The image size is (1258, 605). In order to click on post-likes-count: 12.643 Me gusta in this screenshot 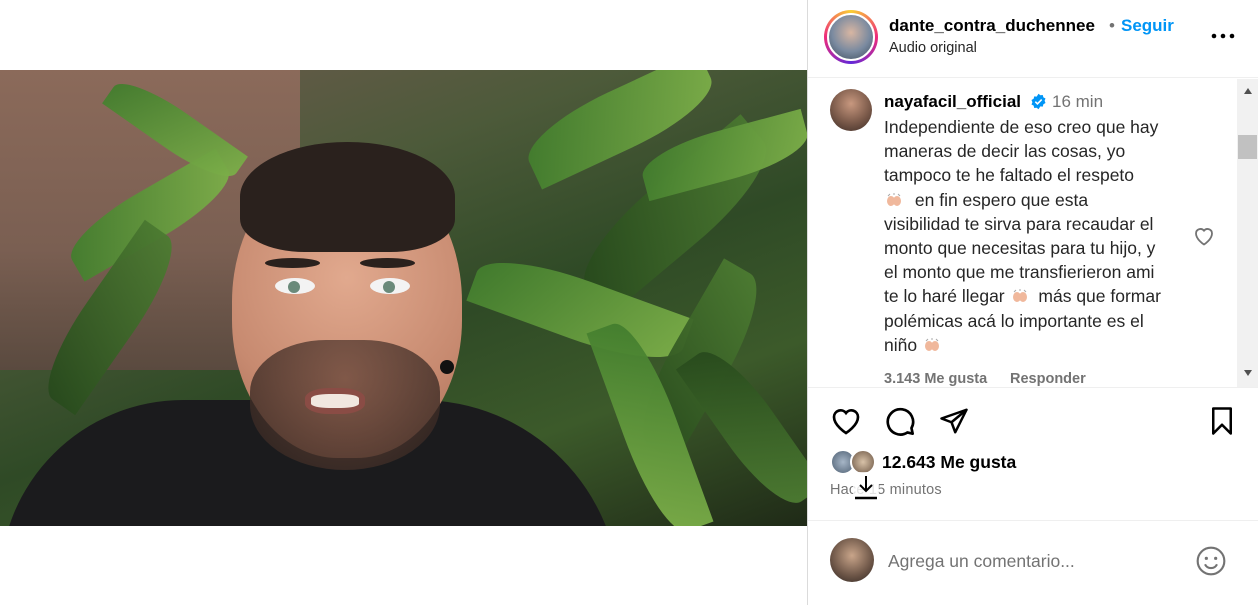, I will do `click(949, 462)`.